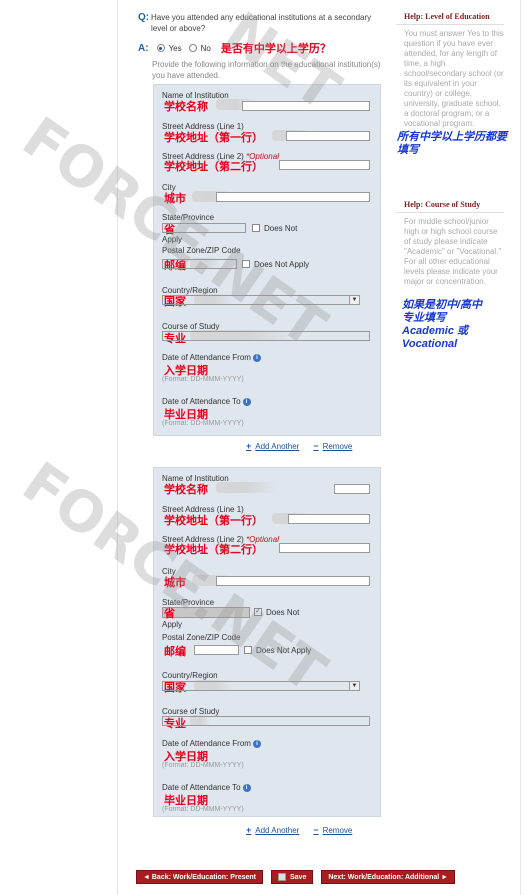 The width and height of the screenshot is (529, 895). I want to click on state-does-not-apply-checkbox, so click(256, 228).